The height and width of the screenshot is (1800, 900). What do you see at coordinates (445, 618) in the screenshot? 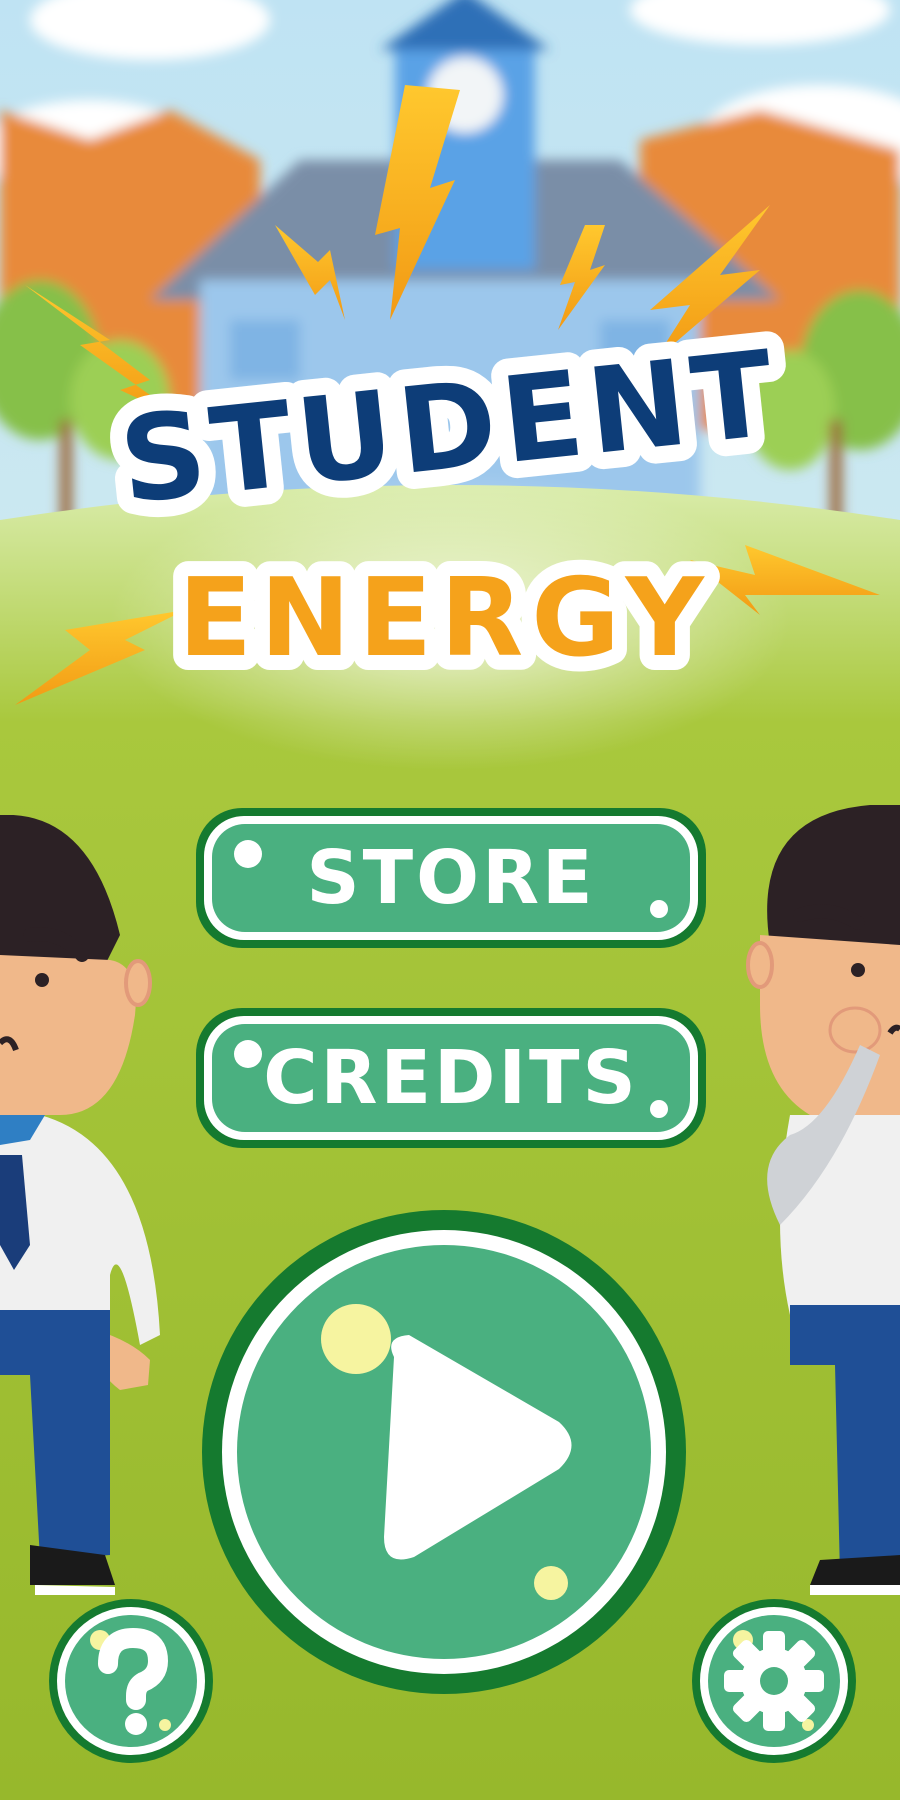
I see `title-line-2: ENERGY` at bounding box center [445, 618].